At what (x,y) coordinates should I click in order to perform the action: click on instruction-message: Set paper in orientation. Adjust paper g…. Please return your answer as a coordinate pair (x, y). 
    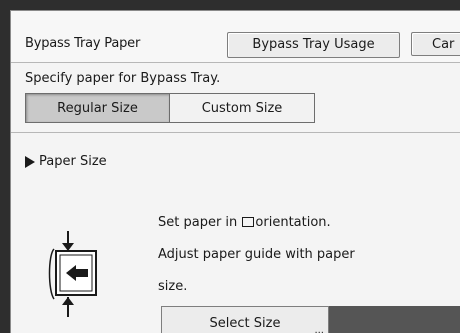
    Looking at the image, I should click on (273, 247).